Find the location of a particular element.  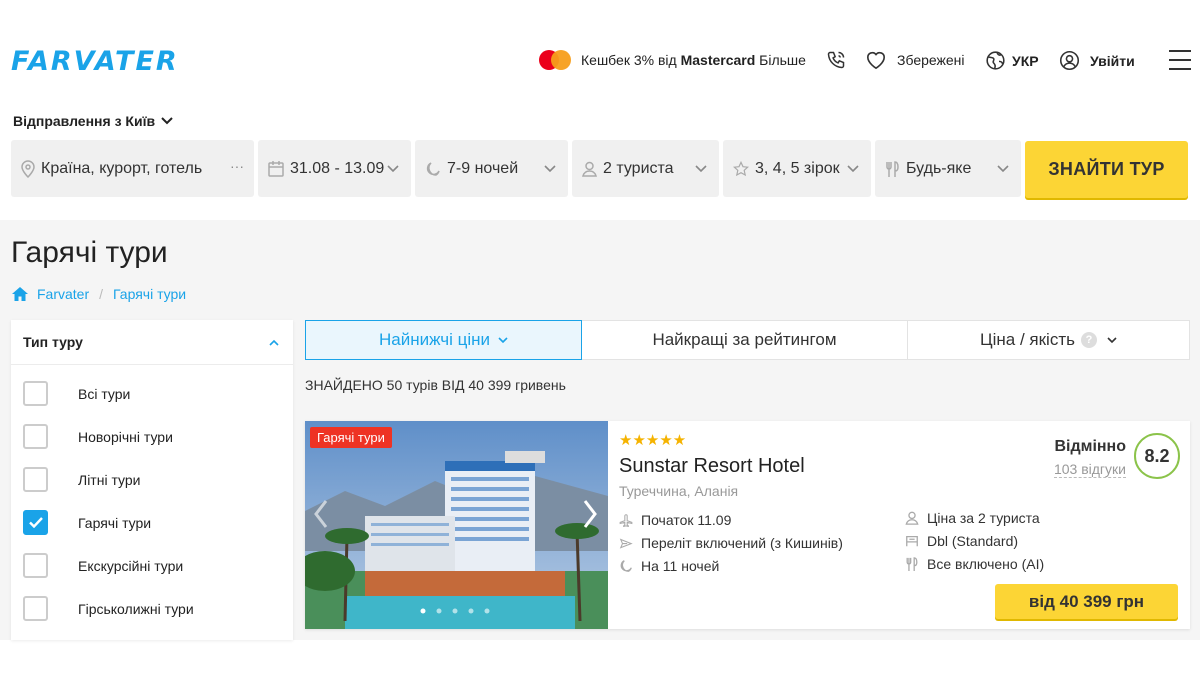

nights-select: 7-9 ночей is located at coordinates (491, 168).